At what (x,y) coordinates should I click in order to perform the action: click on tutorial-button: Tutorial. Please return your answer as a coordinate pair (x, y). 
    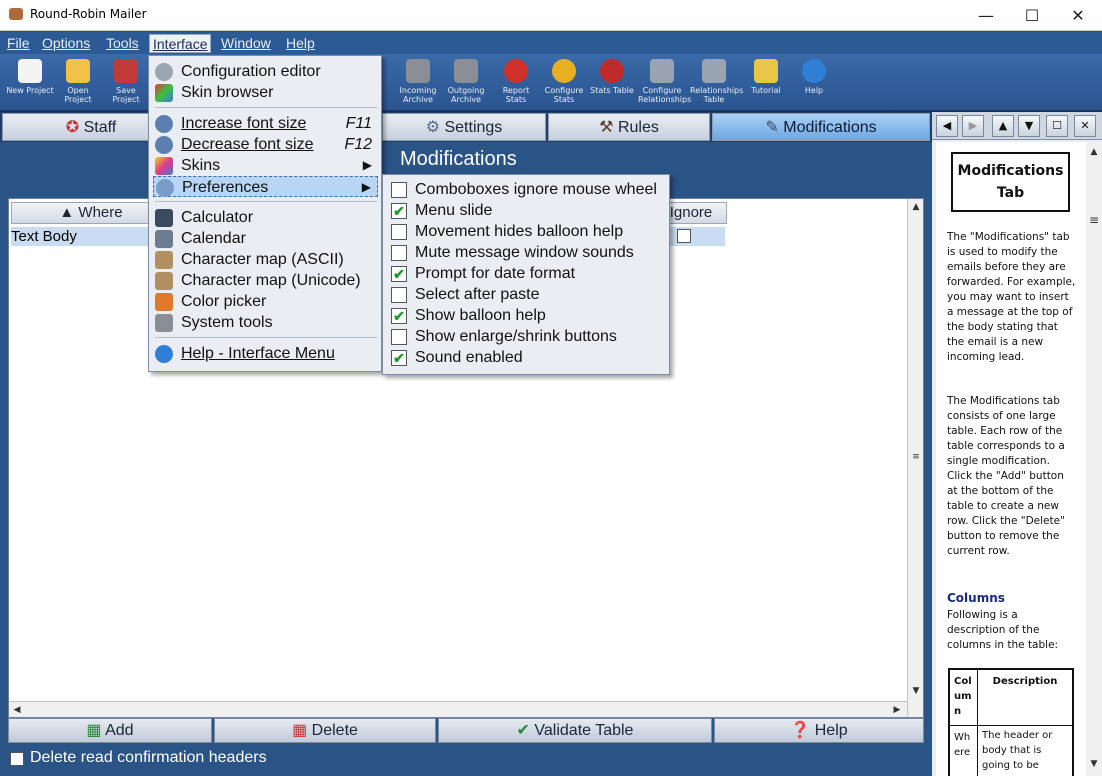
    Looking at the image, I should click on (766, 84).